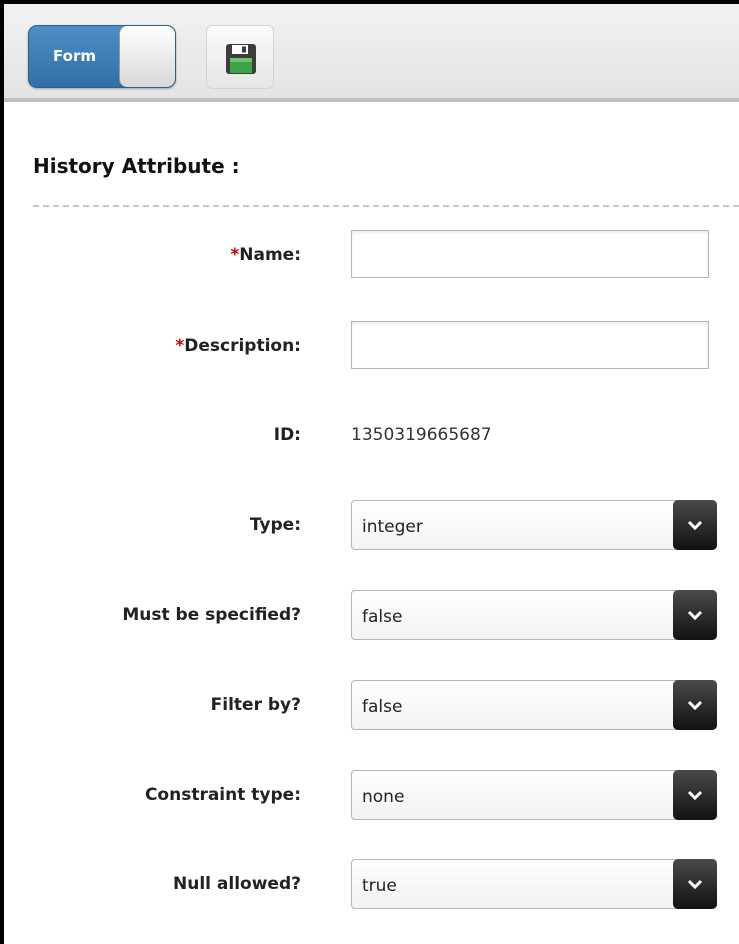 Image resolution: width=739 pixels, height=944 pixels. What do you see at coordinates (275, 525) in the screenshot?
I see `type-label: Type:` at bounding box center [275, 525].